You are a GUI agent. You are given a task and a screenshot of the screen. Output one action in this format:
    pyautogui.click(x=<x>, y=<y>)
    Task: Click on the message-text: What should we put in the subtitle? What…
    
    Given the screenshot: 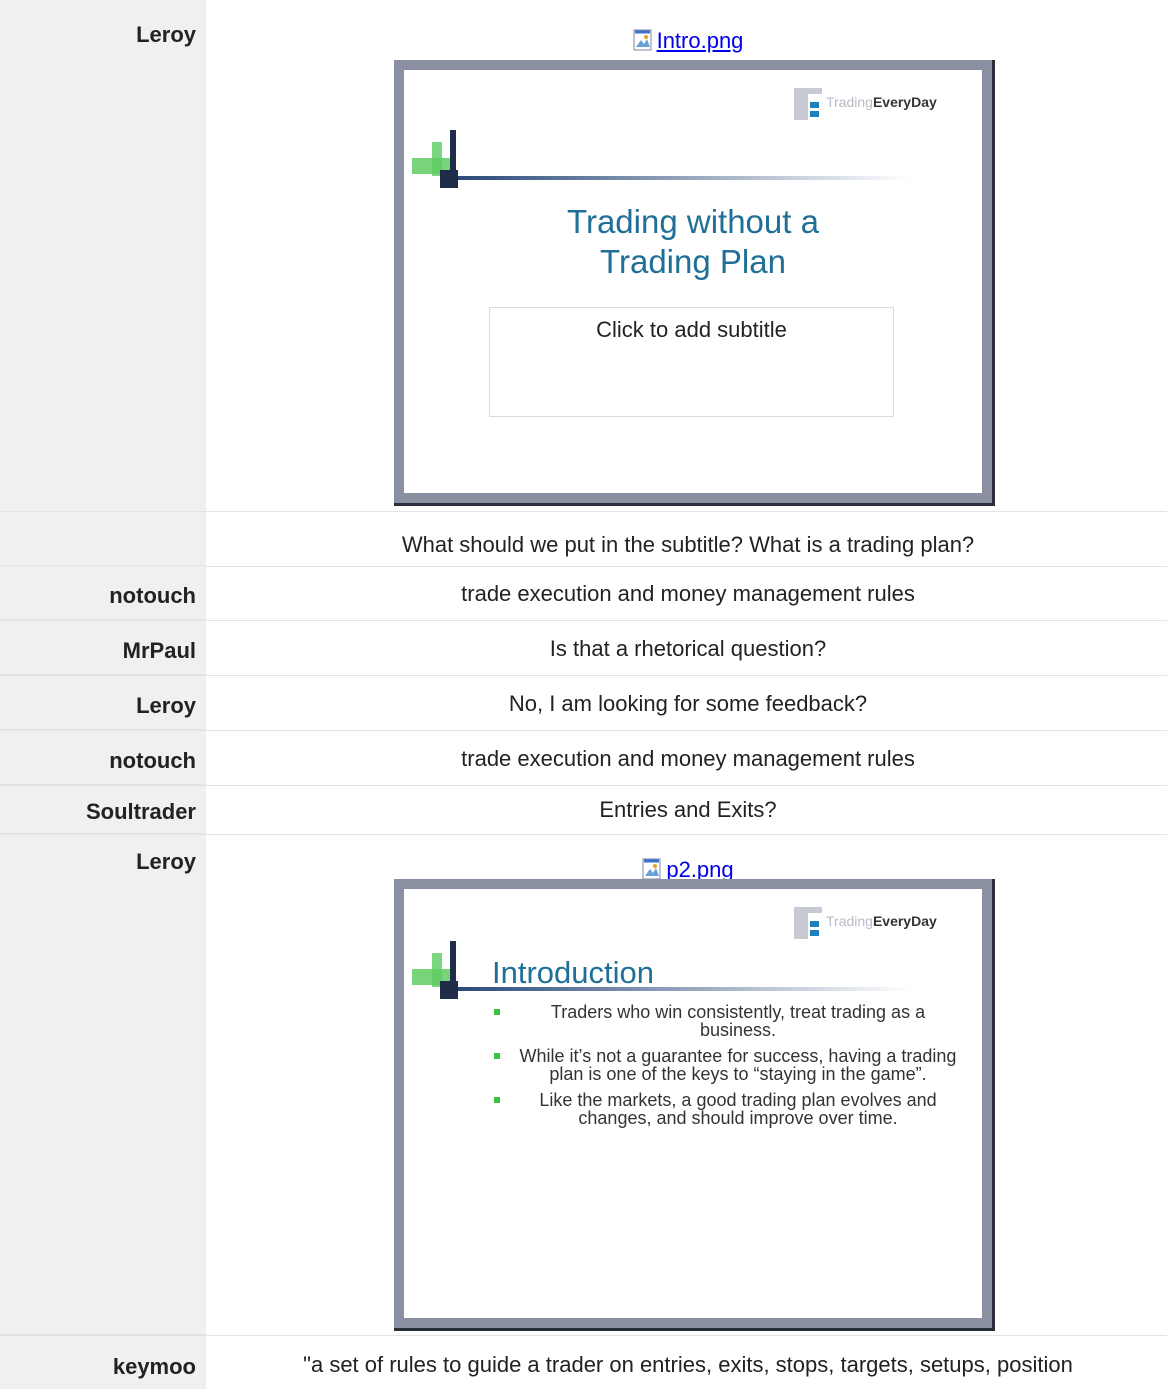 What is the action you would take?
    pyautogui.click(x=688, y=544)
    